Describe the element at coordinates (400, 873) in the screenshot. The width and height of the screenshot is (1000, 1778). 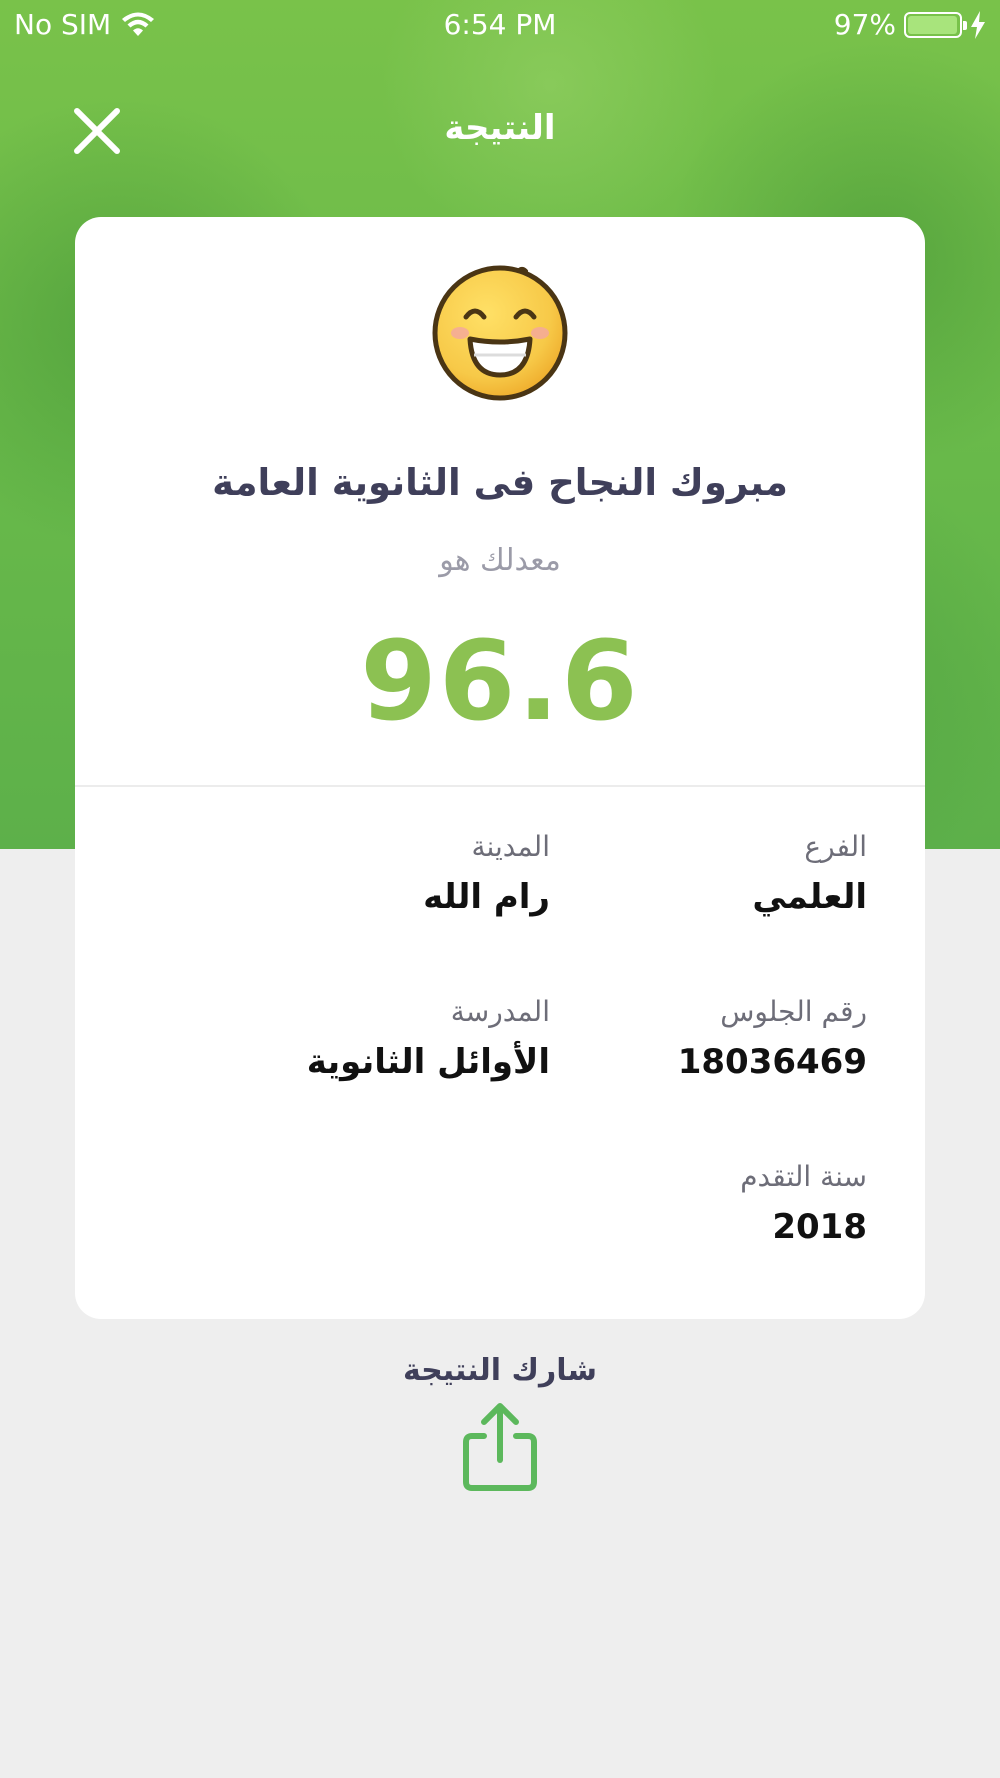
I see `city-field: المدينة رام الله` at that location.